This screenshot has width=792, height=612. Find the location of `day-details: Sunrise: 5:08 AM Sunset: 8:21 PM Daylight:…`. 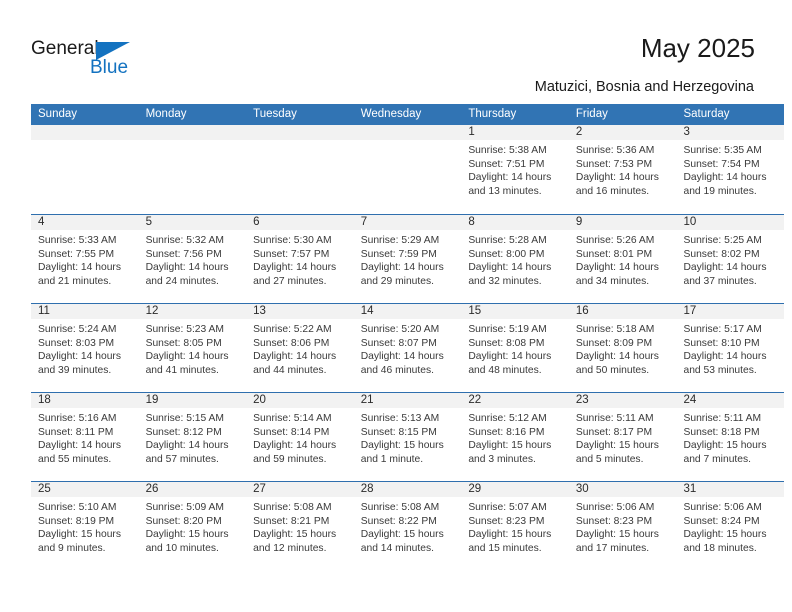

day-details: Sunrise: 5:08 AM Sunset: 8:21 PM Daylight:… is located at coordinates (300, 526).